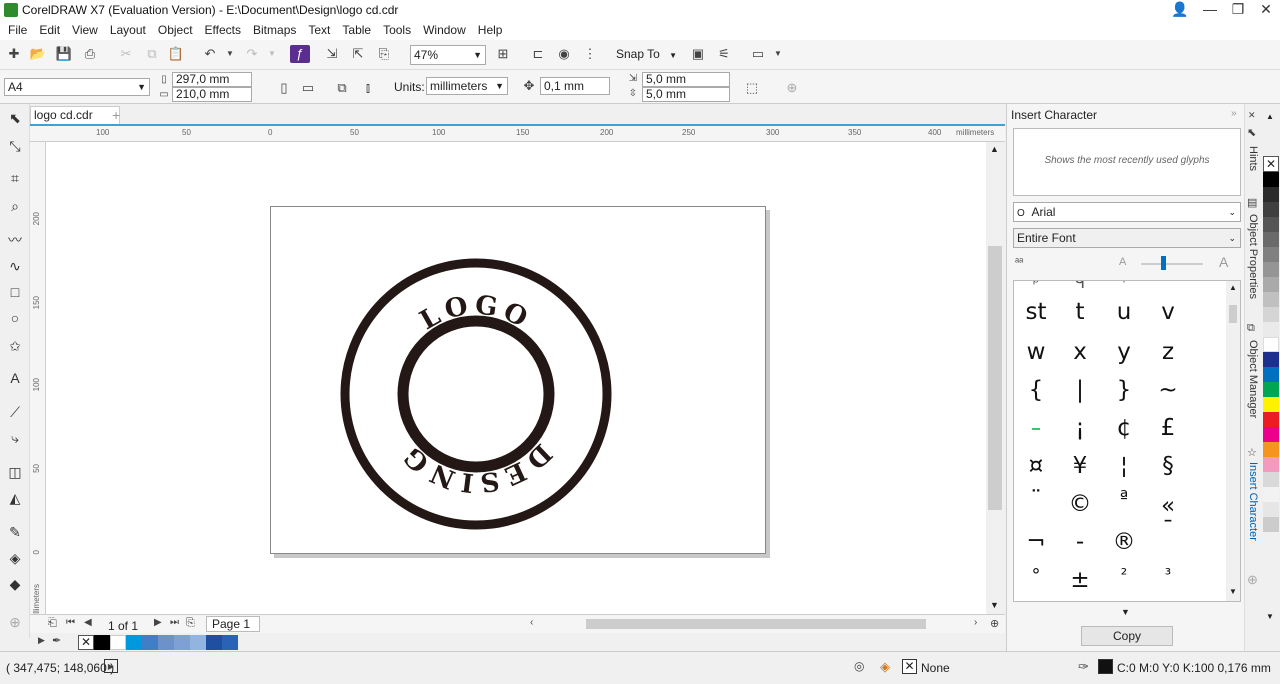  Describe the element at coordinates (75, 115) in the screenshot. I see `document-tab: logo cd.cdr` at that location.